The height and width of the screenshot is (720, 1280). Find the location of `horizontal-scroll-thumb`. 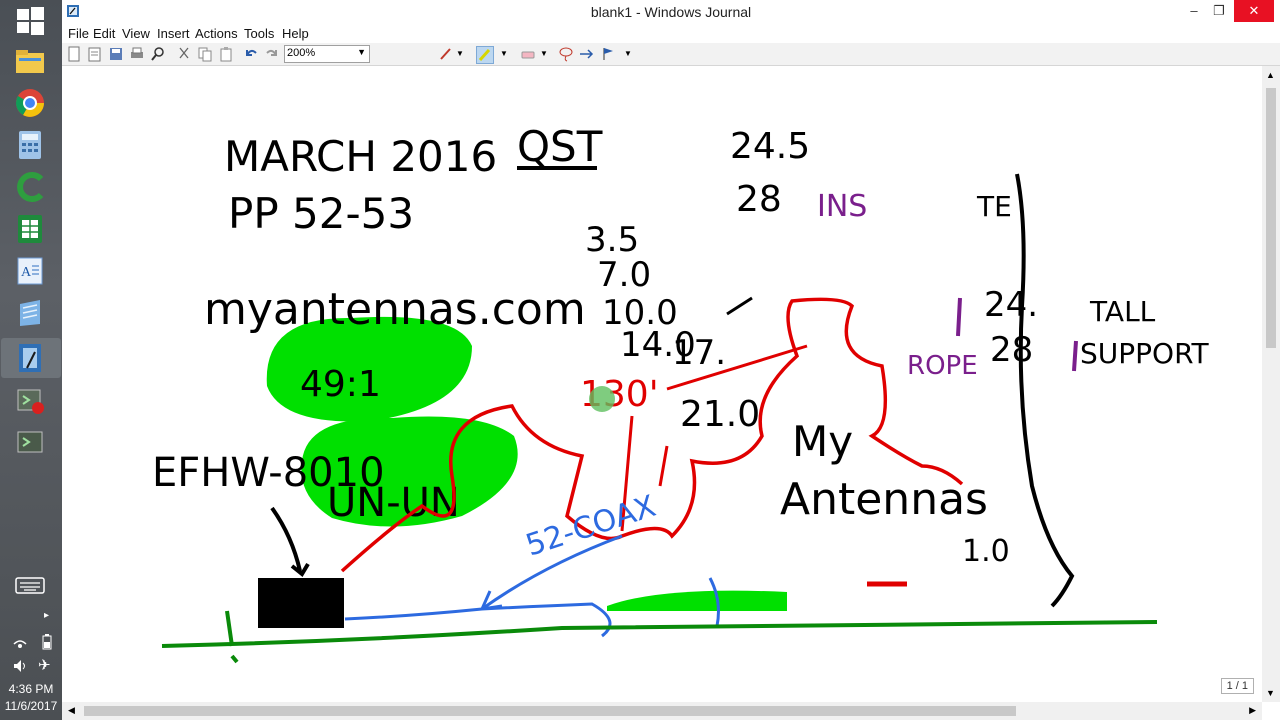

horizontal-scroll-thumb is located at coordinates (550, 711).